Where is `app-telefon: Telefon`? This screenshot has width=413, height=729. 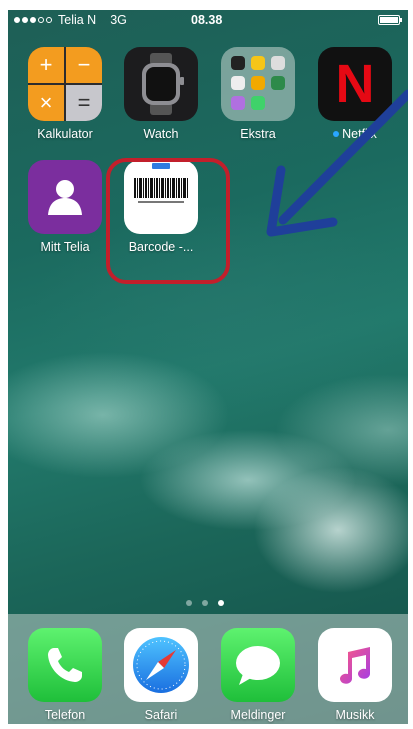 app-telefon: Telefon is located at coordinates (65, 675).